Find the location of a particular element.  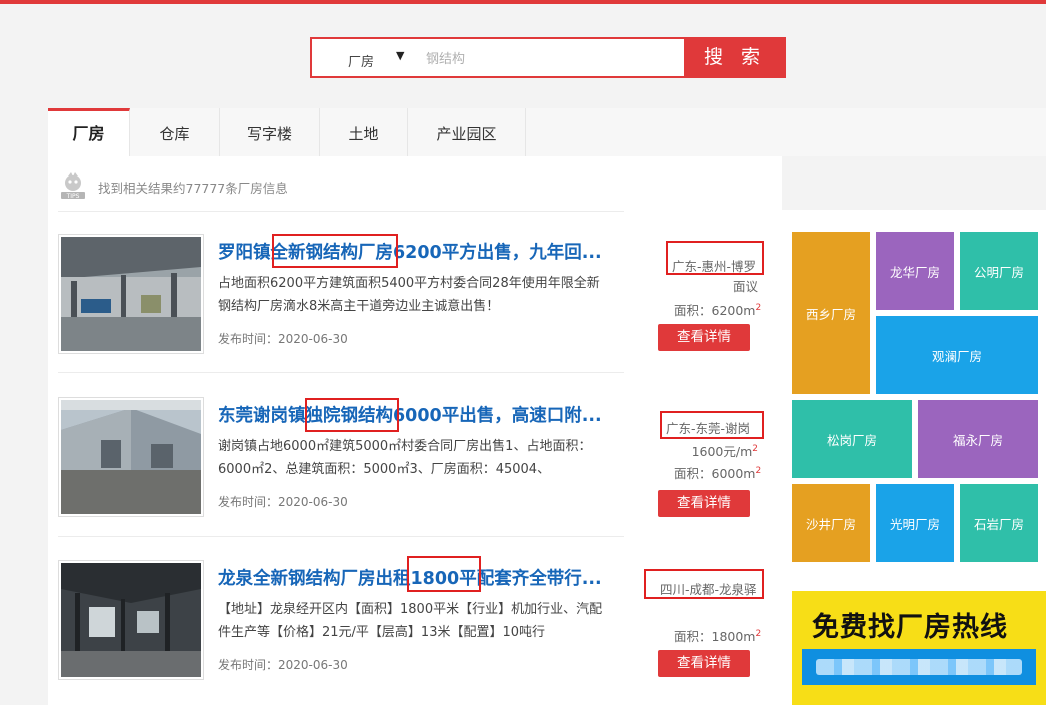

search-bar: 厂房 ▼ 搜 索 is located at coordinates (548, 57).